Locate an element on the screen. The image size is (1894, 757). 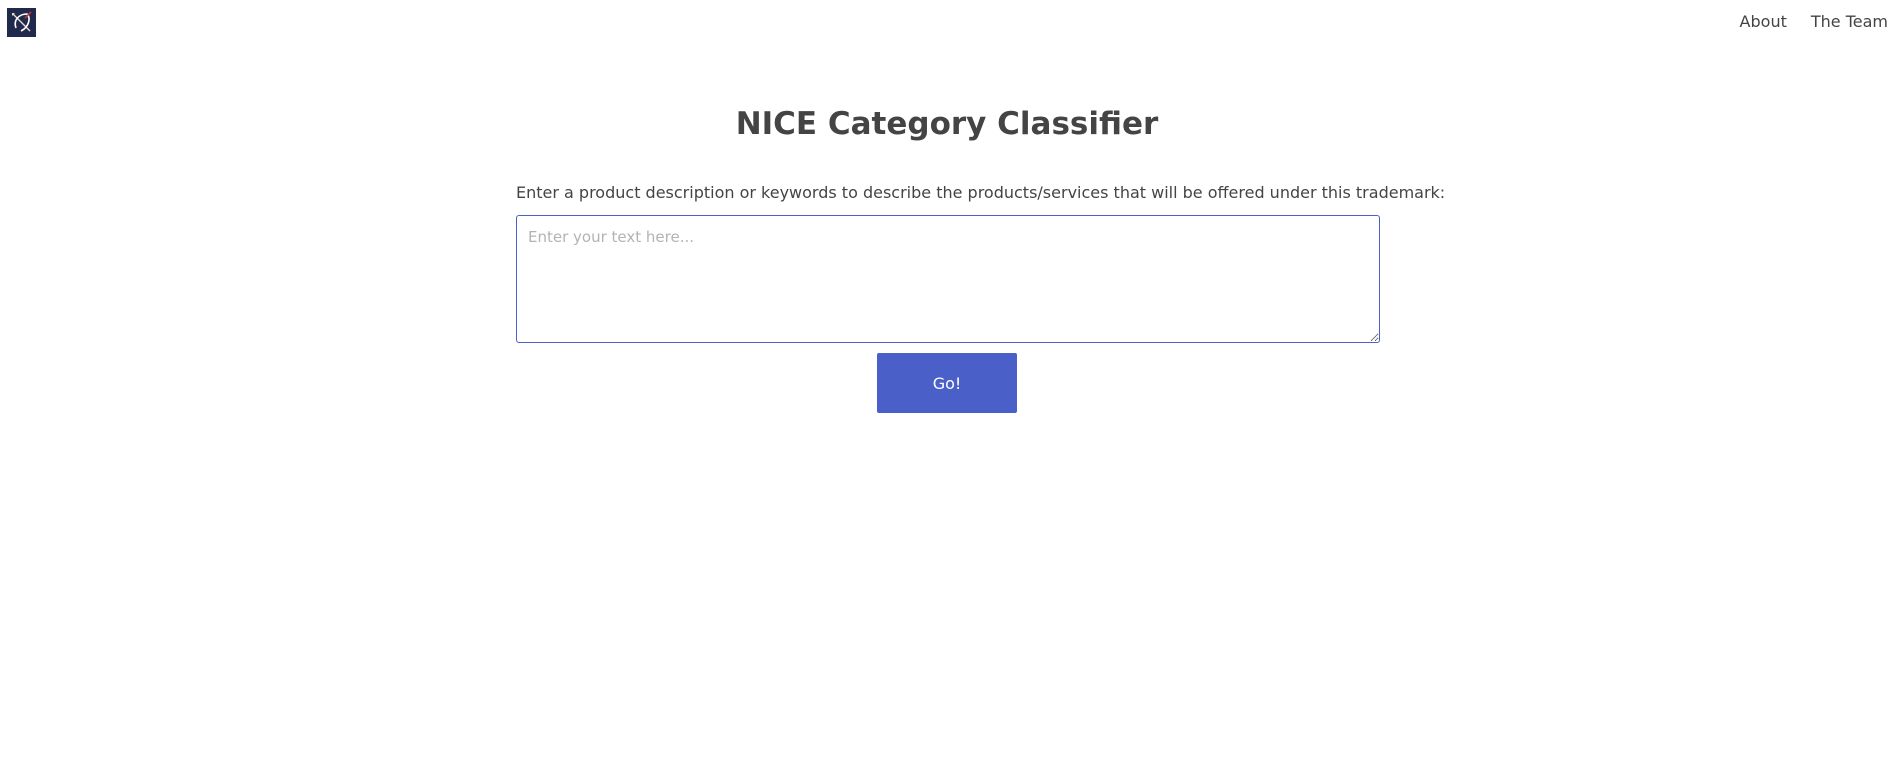
go-button: Go! is located at coordinates (947, 383).